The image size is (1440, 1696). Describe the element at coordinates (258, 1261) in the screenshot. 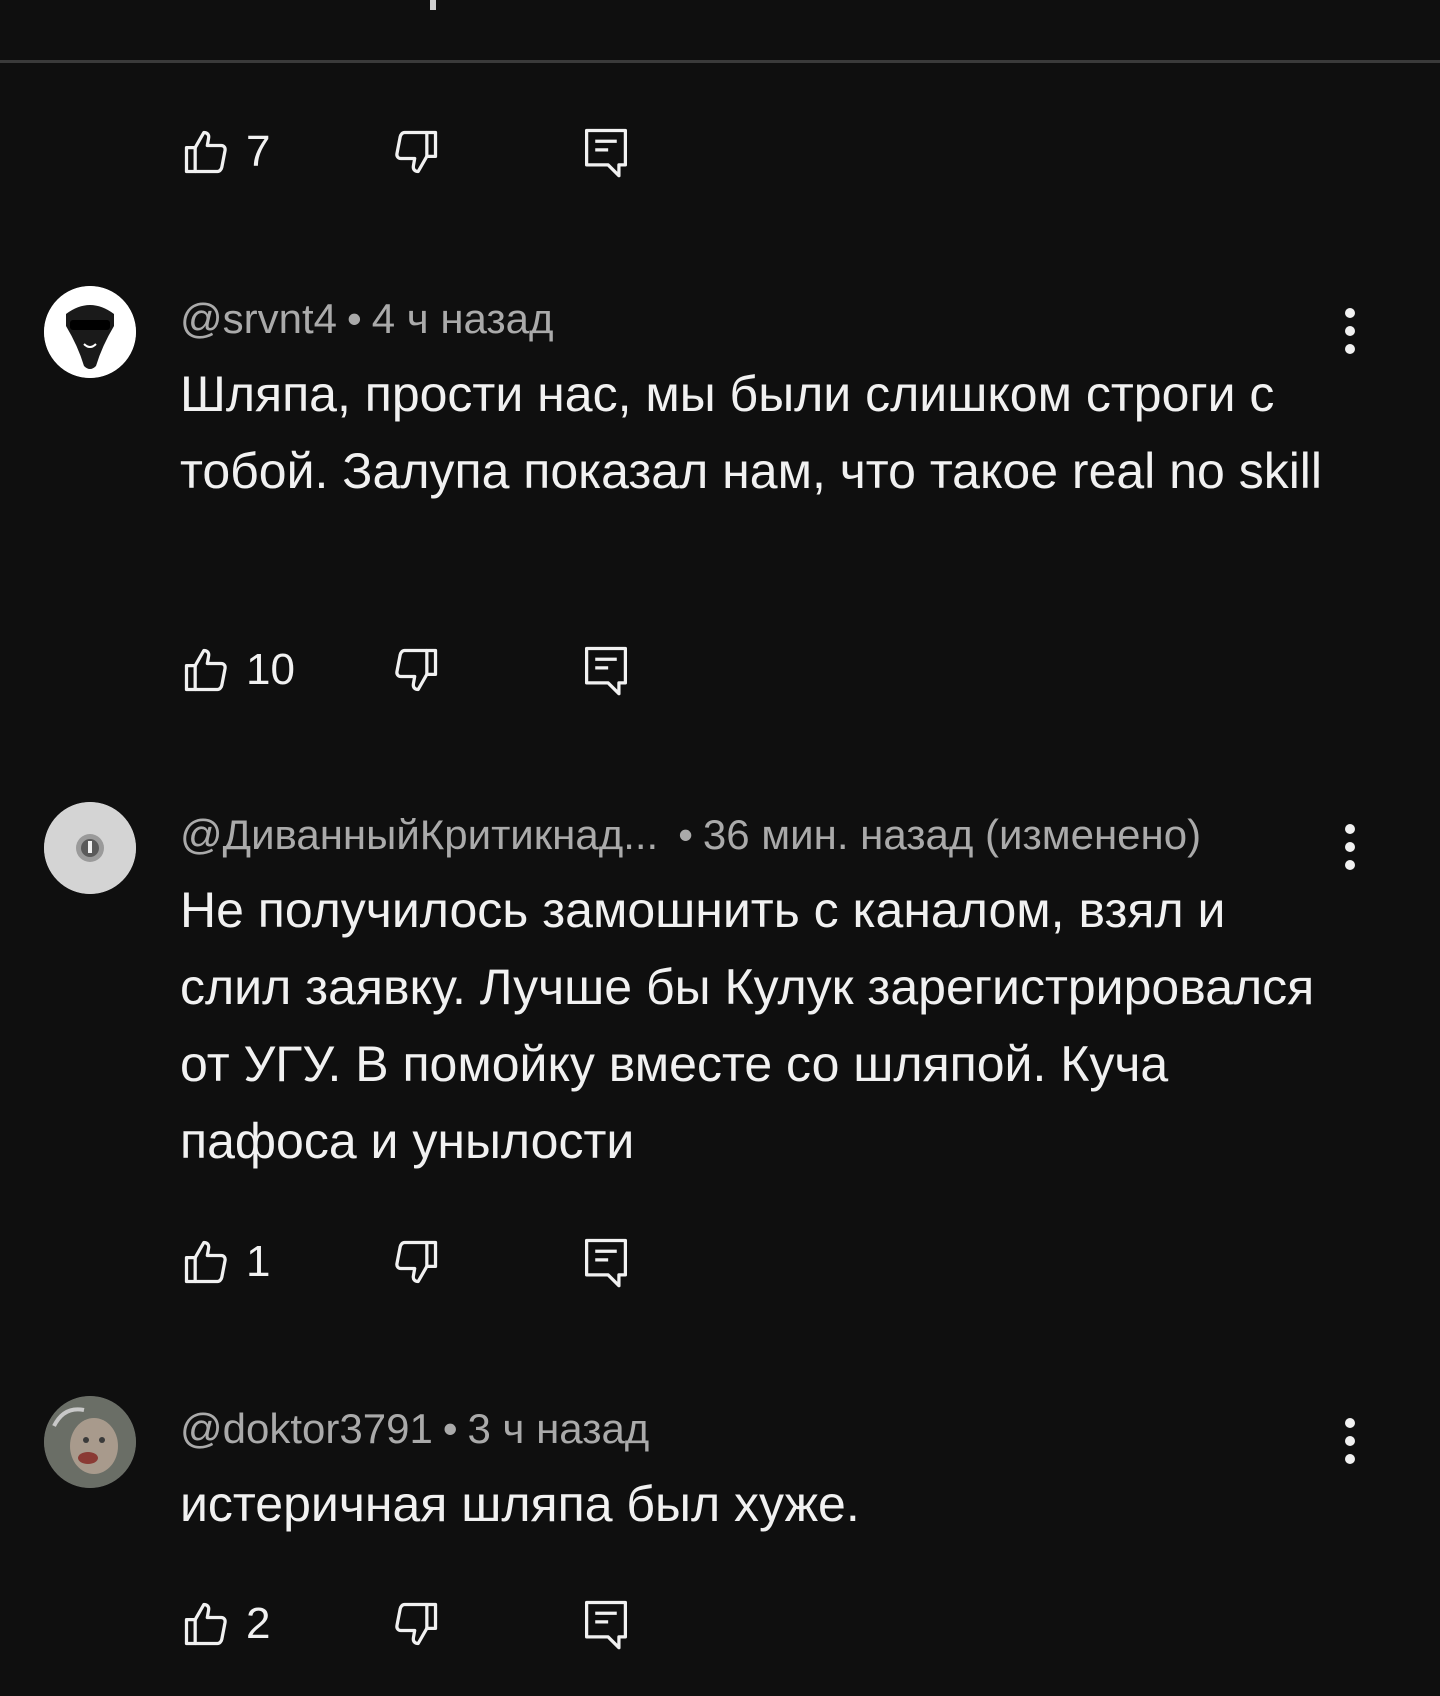

I see `like-count: 1` at that location.